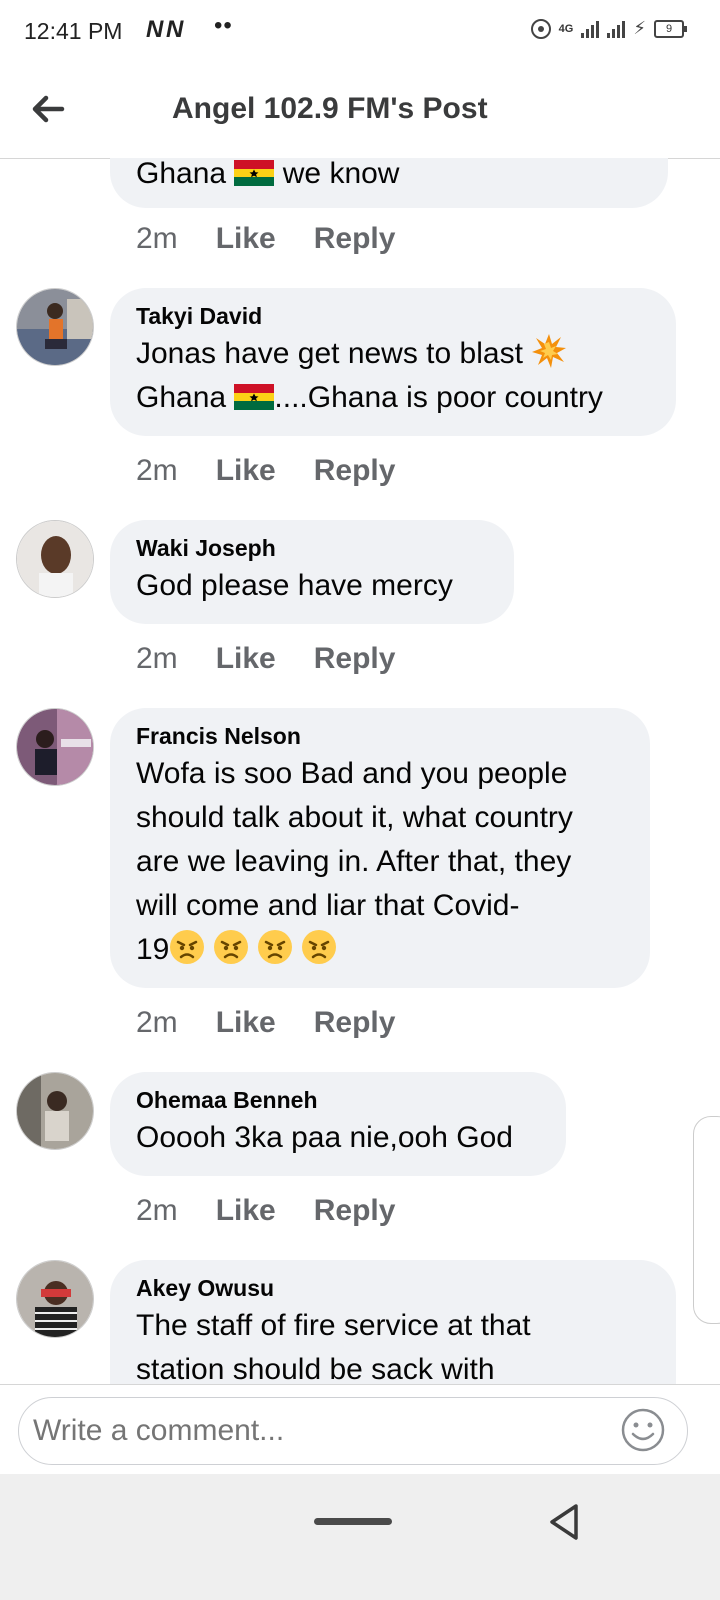 This screenshot has width=720, height=1600. I want to click on comment-author: Francis Nelson, so click(380, 736).